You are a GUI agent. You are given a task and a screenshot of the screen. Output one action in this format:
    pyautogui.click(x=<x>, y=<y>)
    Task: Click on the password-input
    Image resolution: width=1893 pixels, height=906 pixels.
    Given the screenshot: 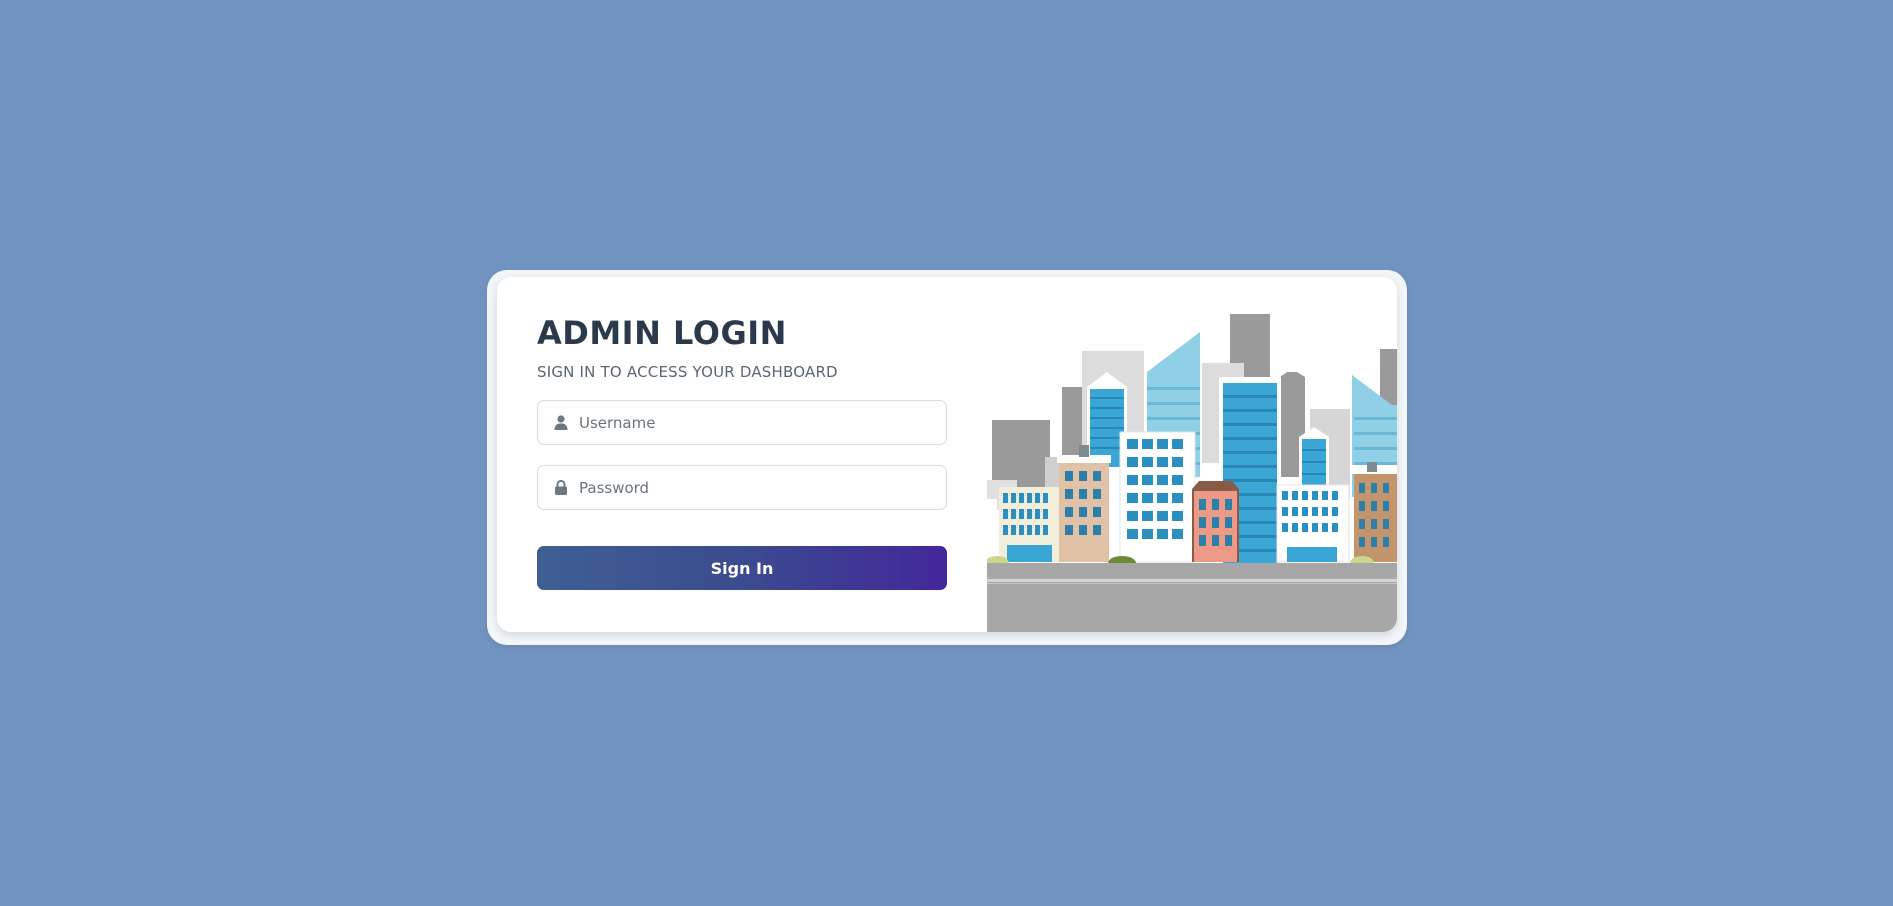 What is the action you would take?
    pyautogui.click(x=749, y=487)
    